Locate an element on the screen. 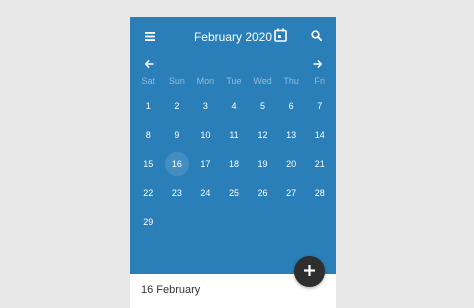  day-number: 4 is located at coordinates (234, 105).